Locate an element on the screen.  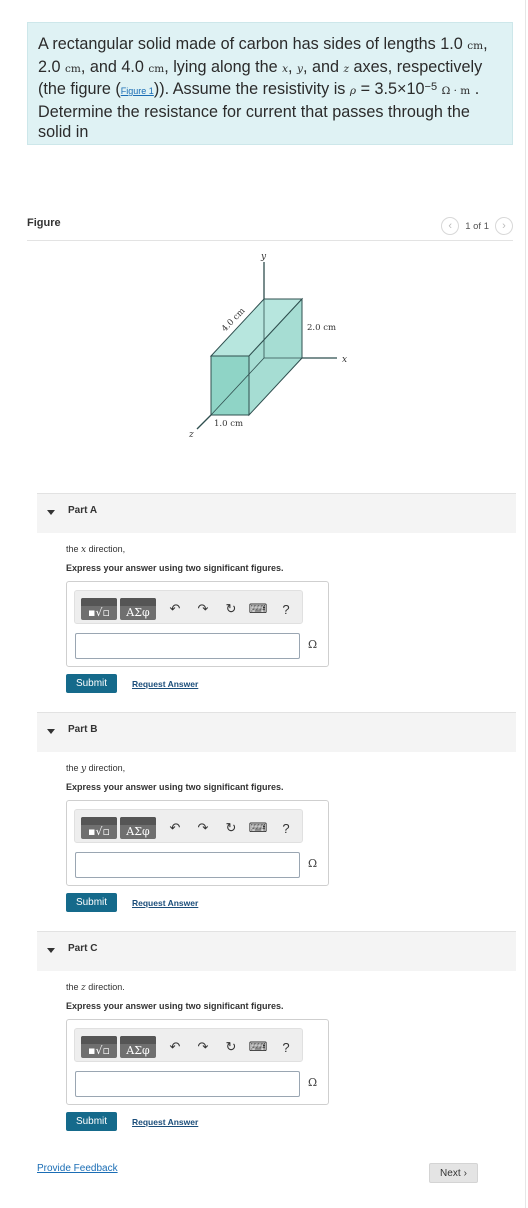
problem-text: )). Assume the resistivity is is located at coordinates (251, 89).